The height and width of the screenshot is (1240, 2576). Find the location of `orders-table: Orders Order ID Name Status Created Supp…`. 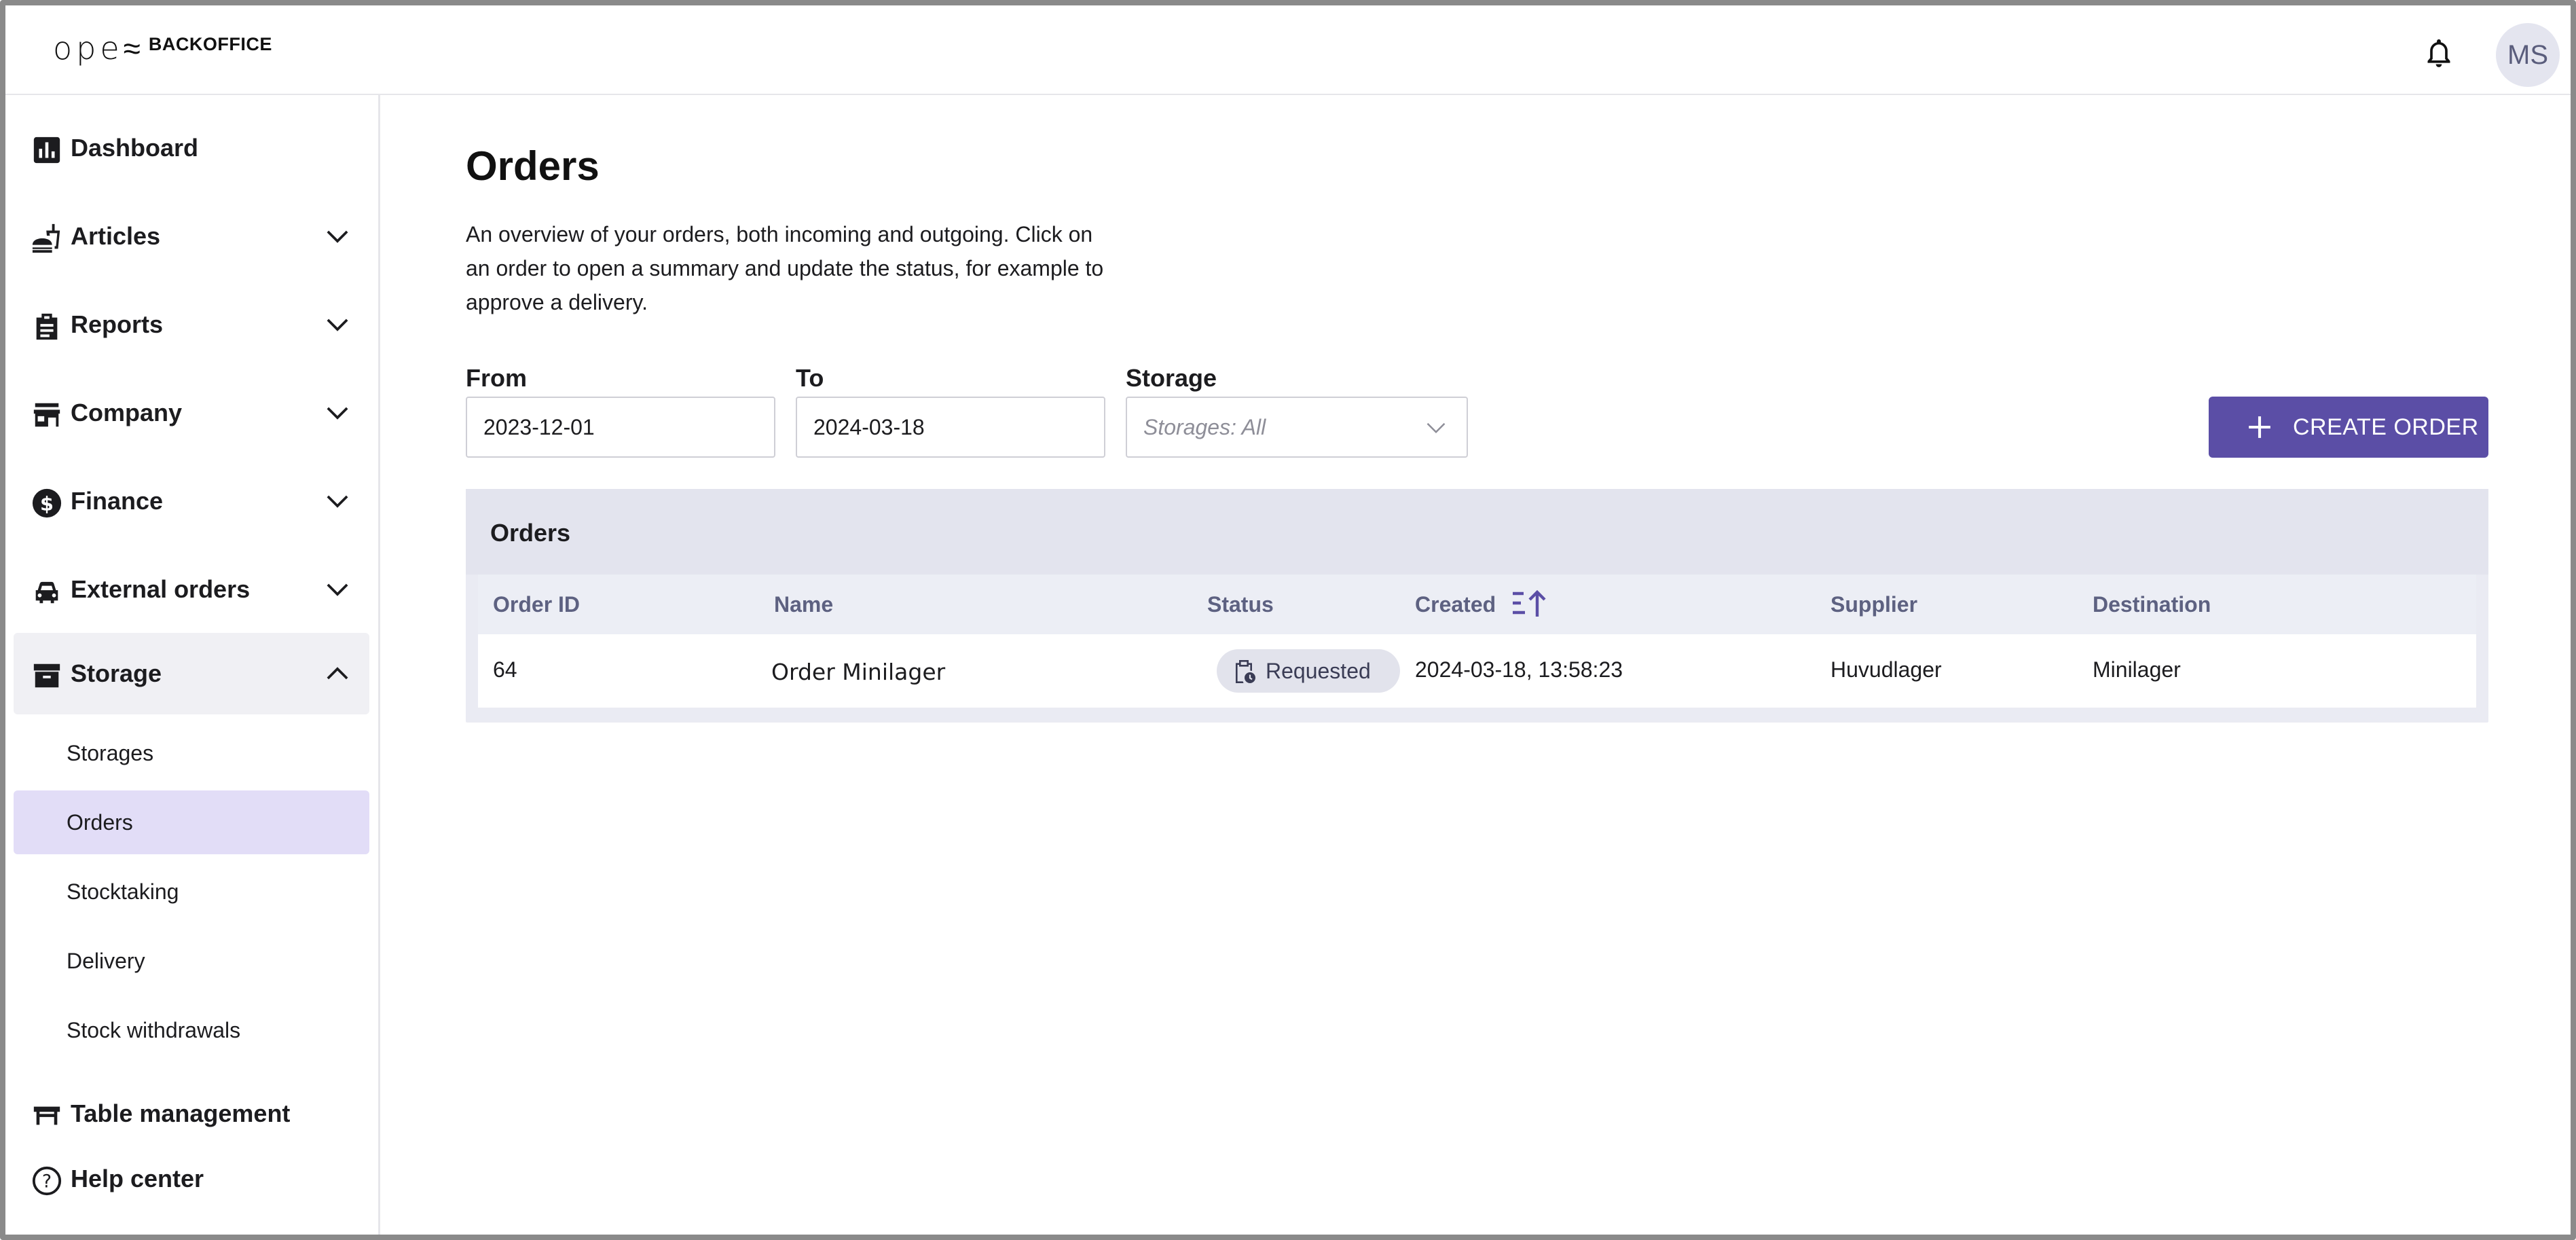

orders-table: Orders Order ID Name Status Created Supp… is located at coordinates (1477, 606).